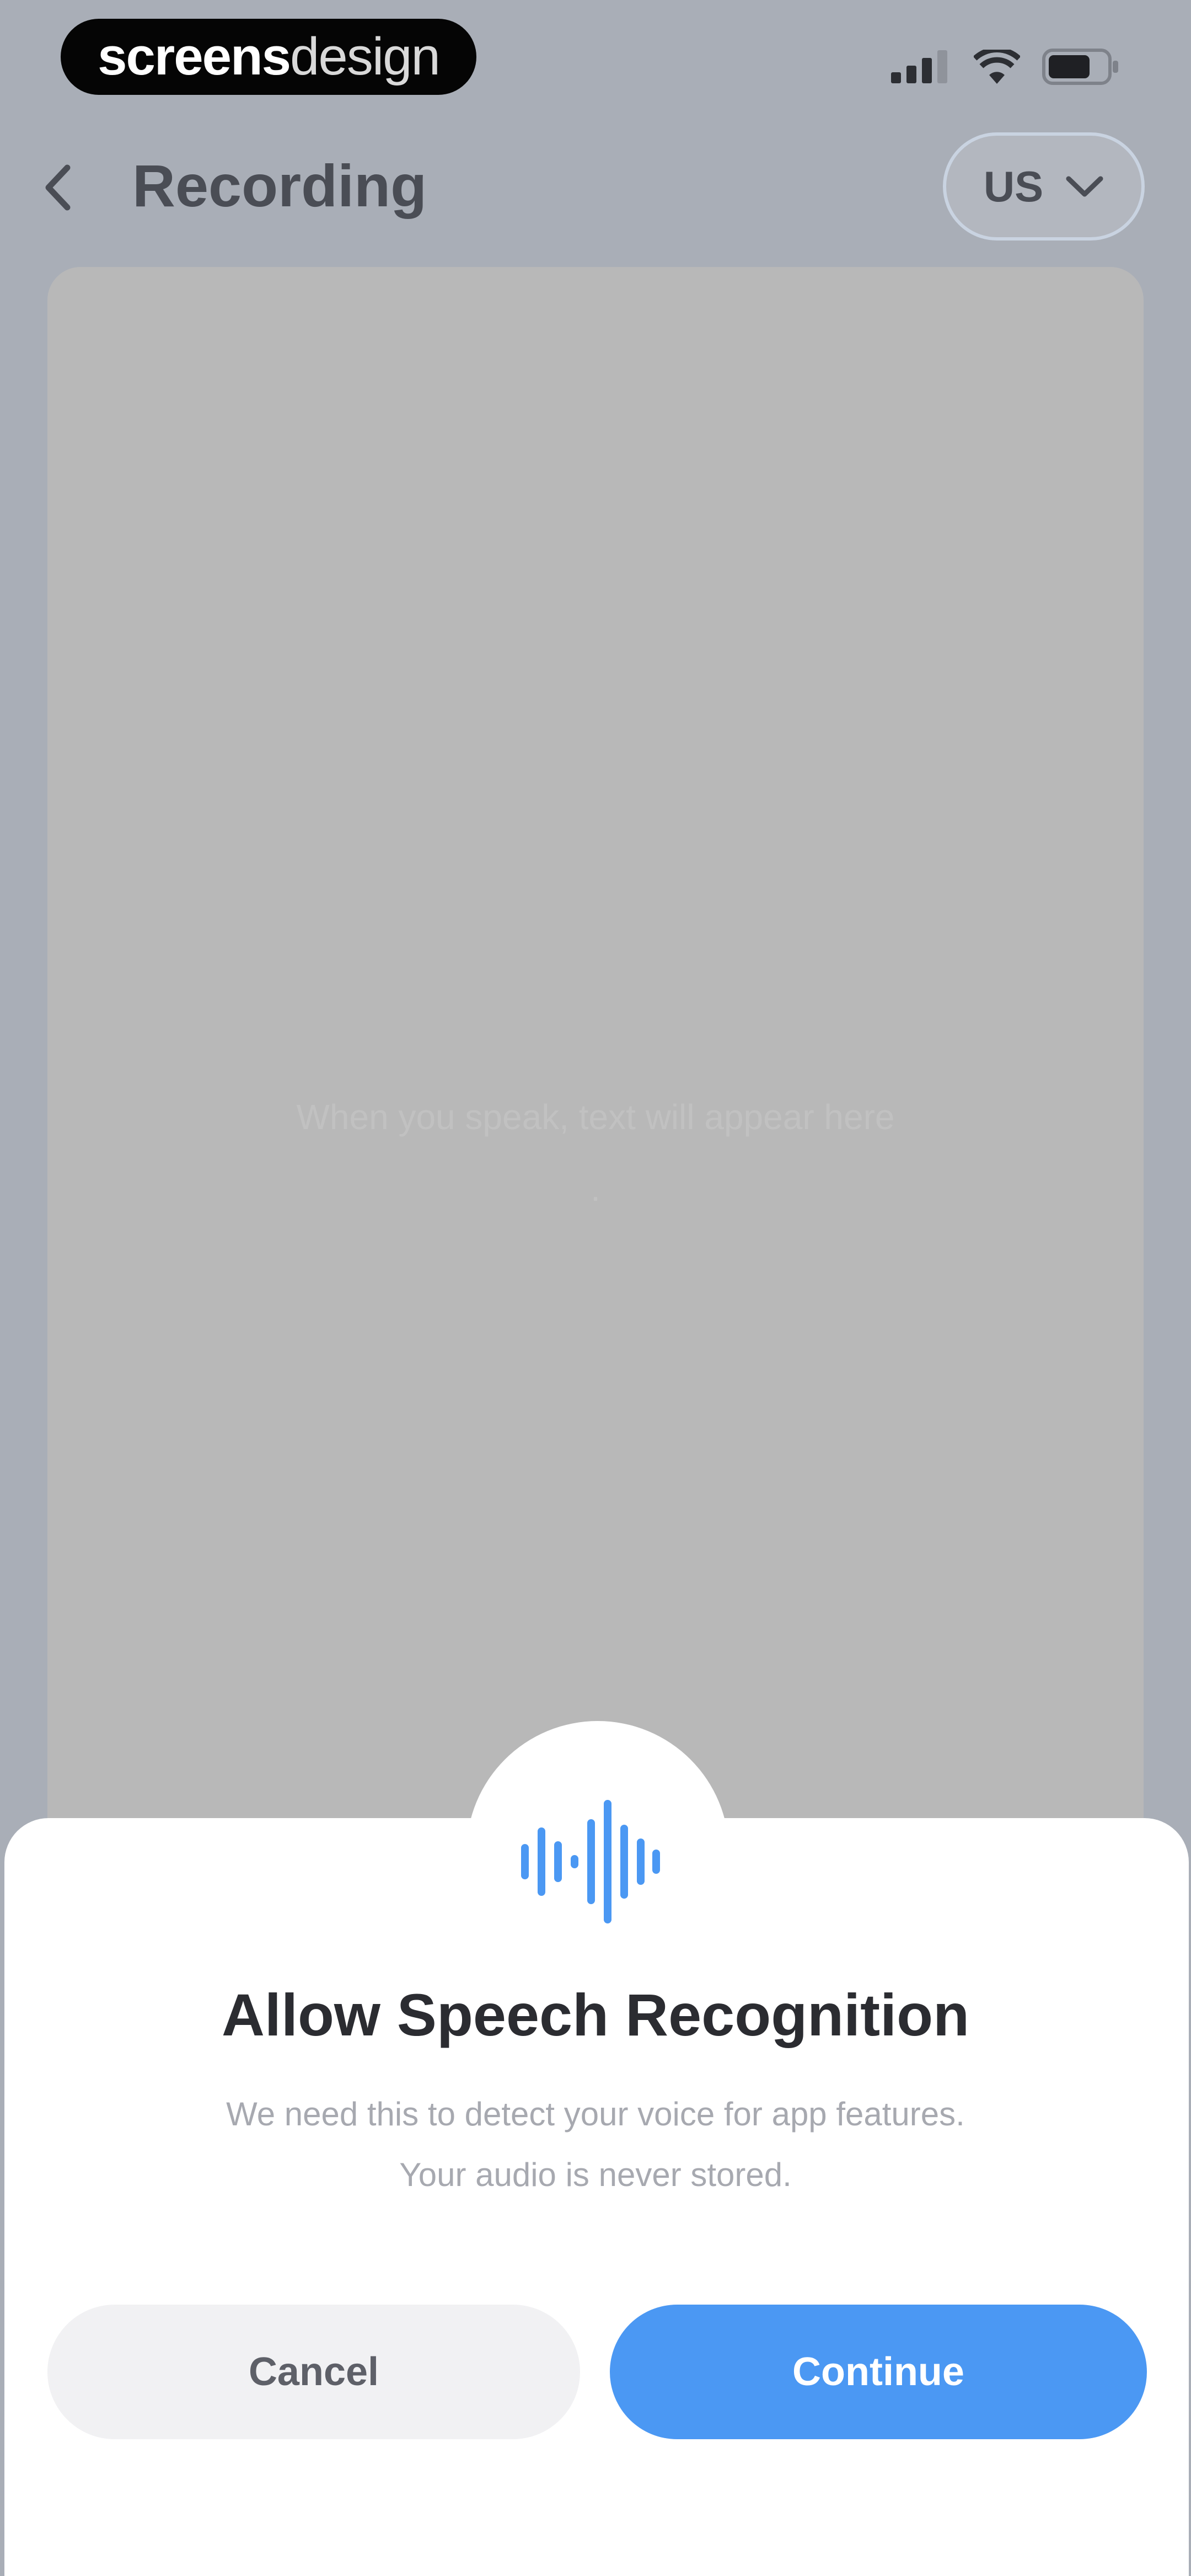 The height and width of the screenshot is (2576, 1191). Describe the element at coordinates (997, 67) in the screenshot. I see `wifi-icon` at that location.